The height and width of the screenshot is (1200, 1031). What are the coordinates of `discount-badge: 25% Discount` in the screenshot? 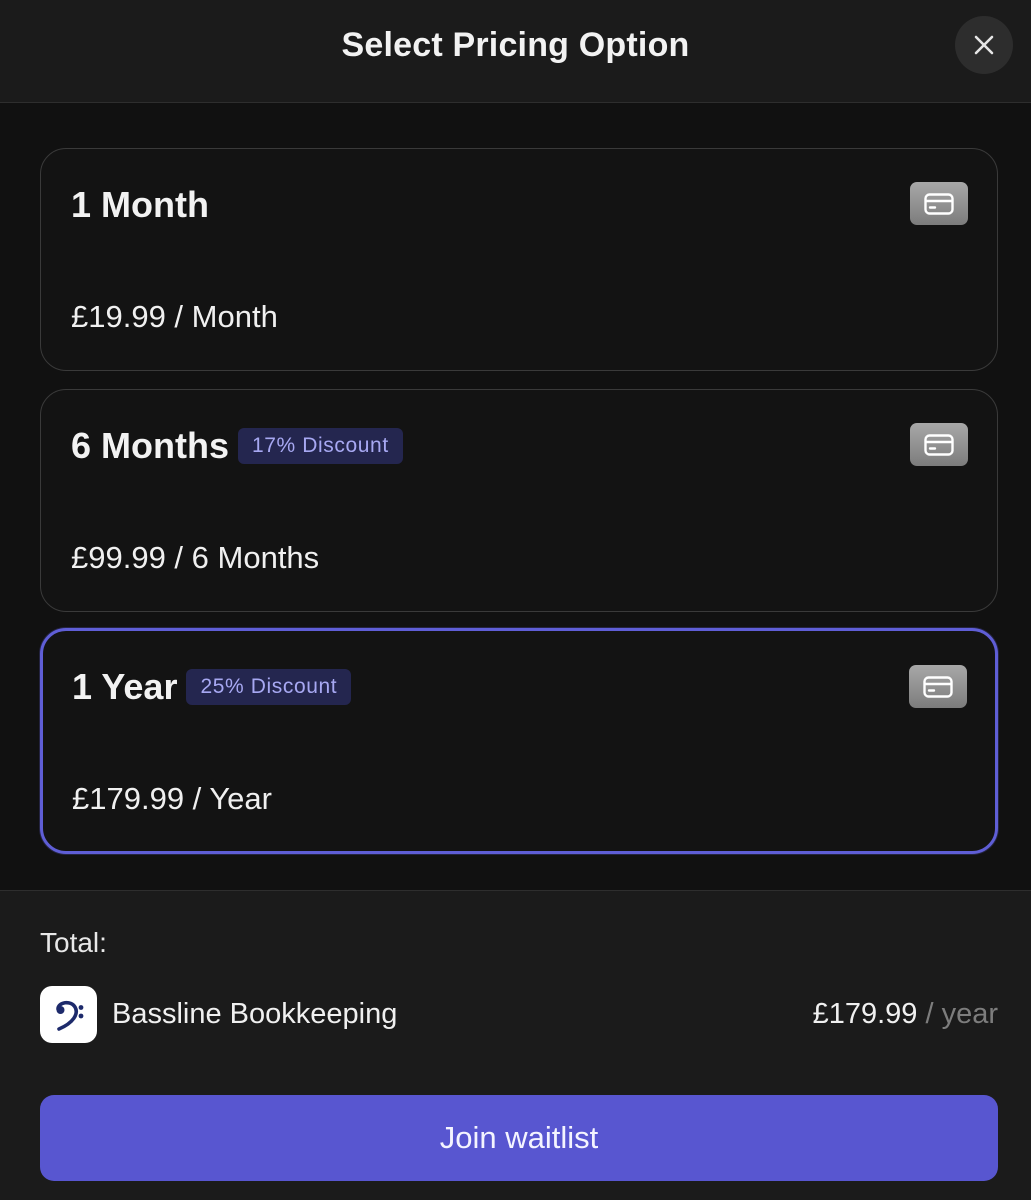 It's located at (269, 687).